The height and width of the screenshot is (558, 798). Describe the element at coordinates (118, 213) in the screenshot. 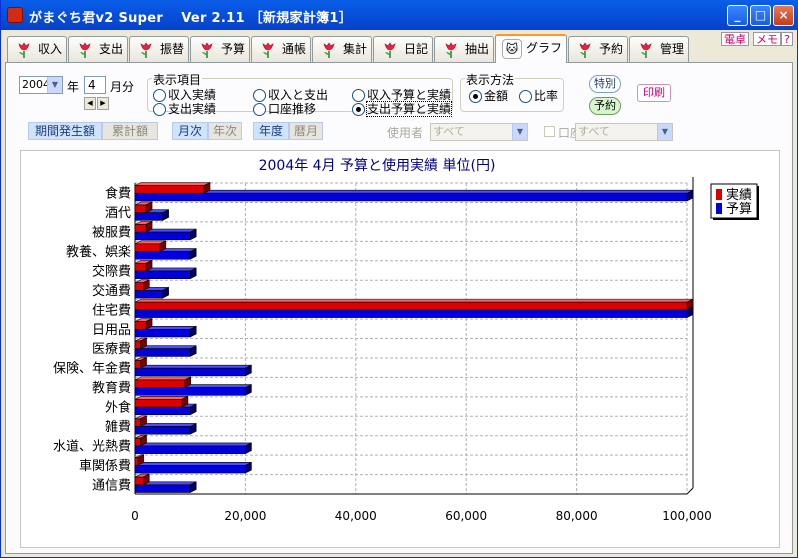

I see `category-label: 酒代` at that location.